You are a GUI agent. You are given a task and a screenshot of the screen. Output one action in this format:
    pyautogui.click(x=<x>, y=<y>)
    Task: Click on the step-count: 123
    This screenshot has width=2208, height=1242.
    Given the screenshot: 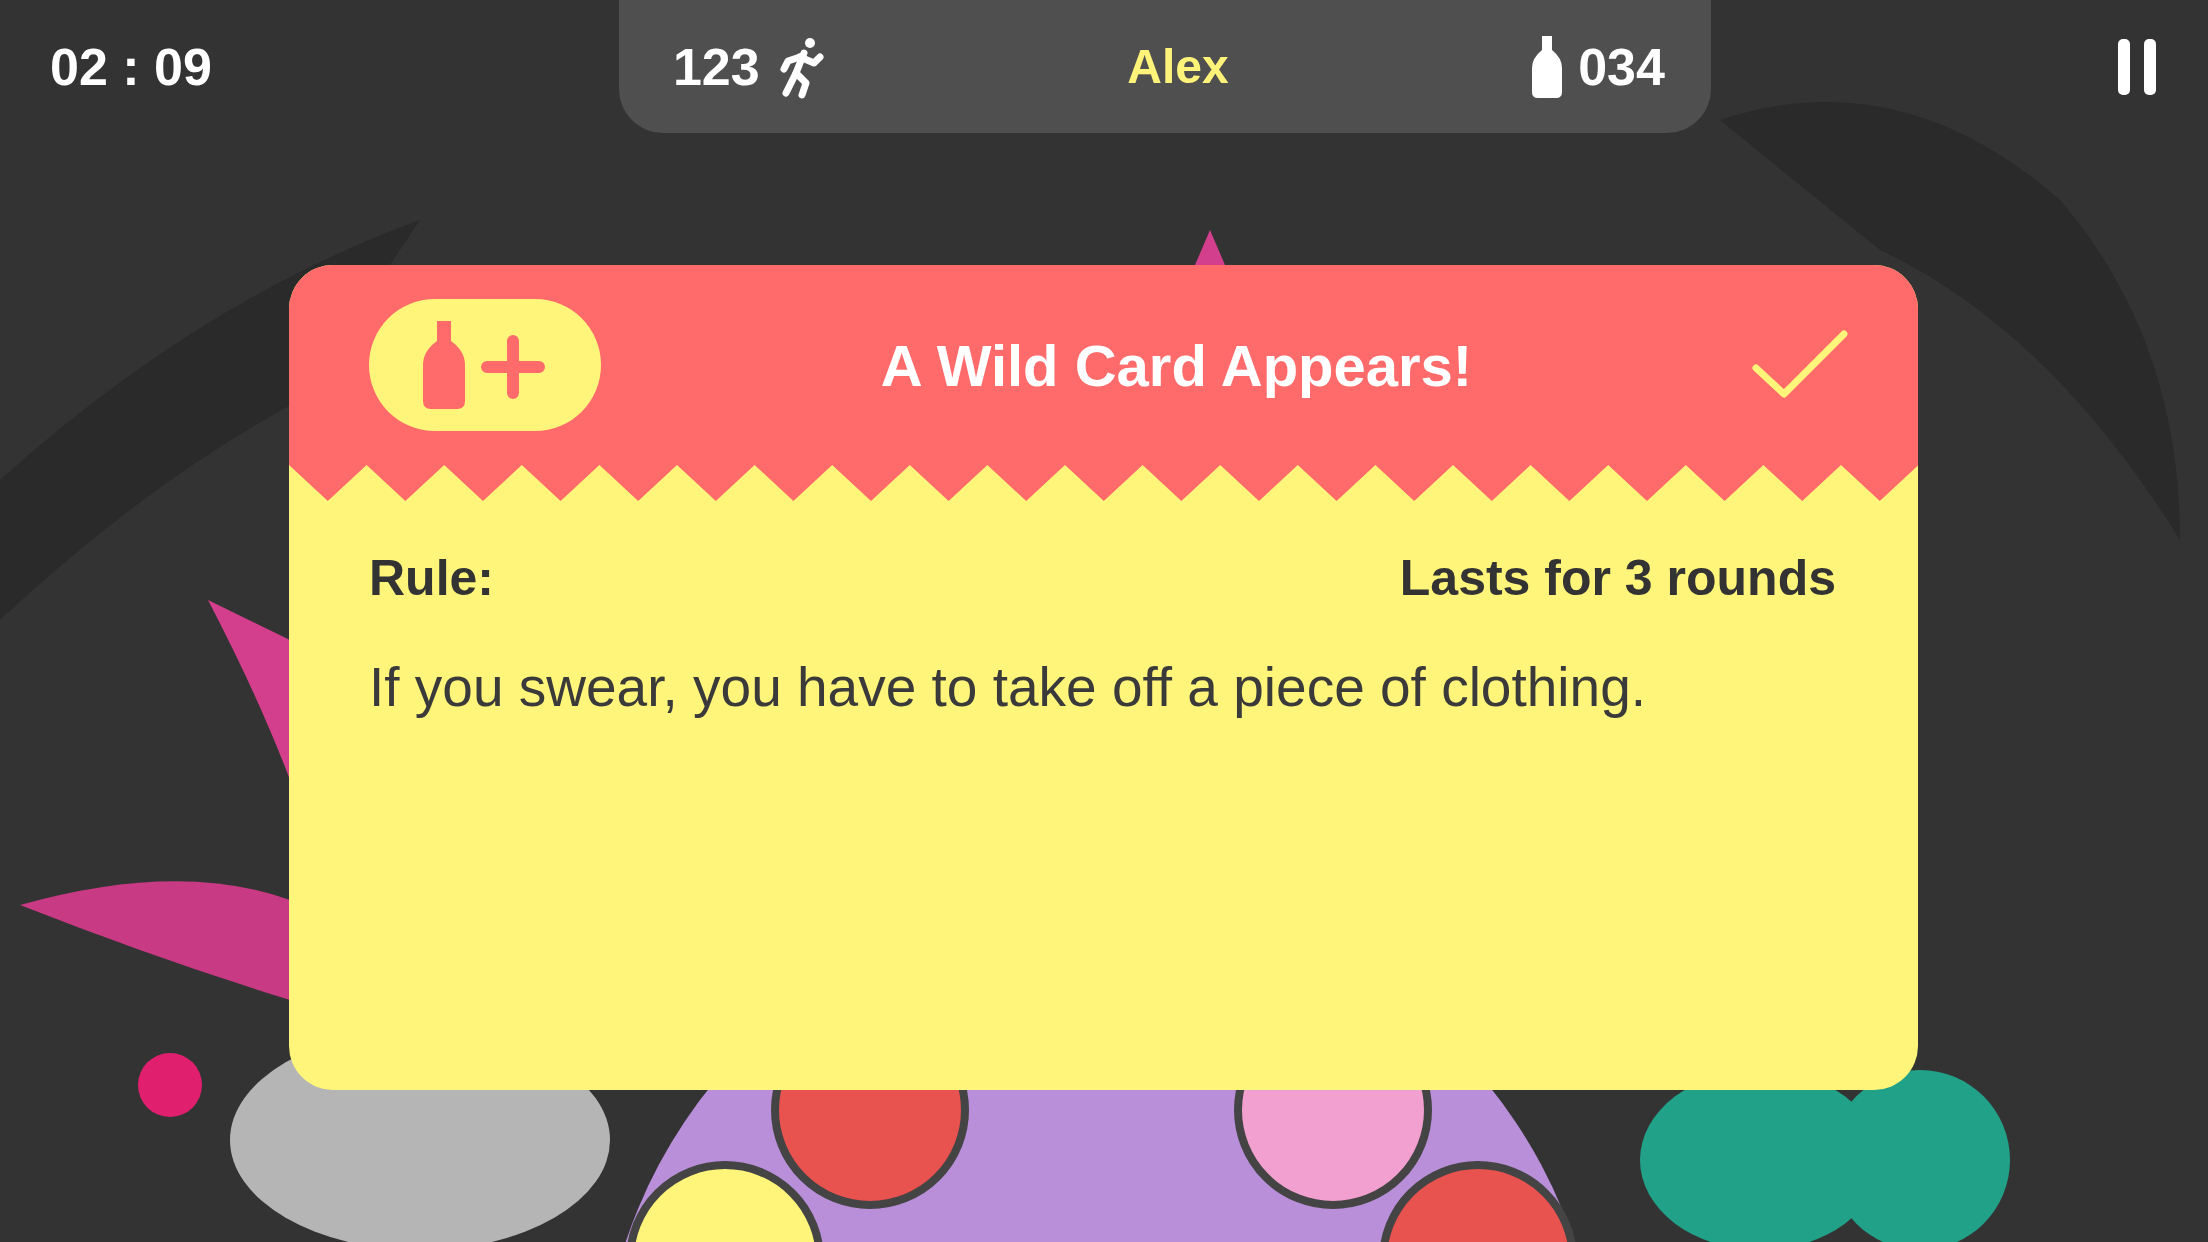 What is the action you would take?
    pyautogui.click(x=716, y=67)
    